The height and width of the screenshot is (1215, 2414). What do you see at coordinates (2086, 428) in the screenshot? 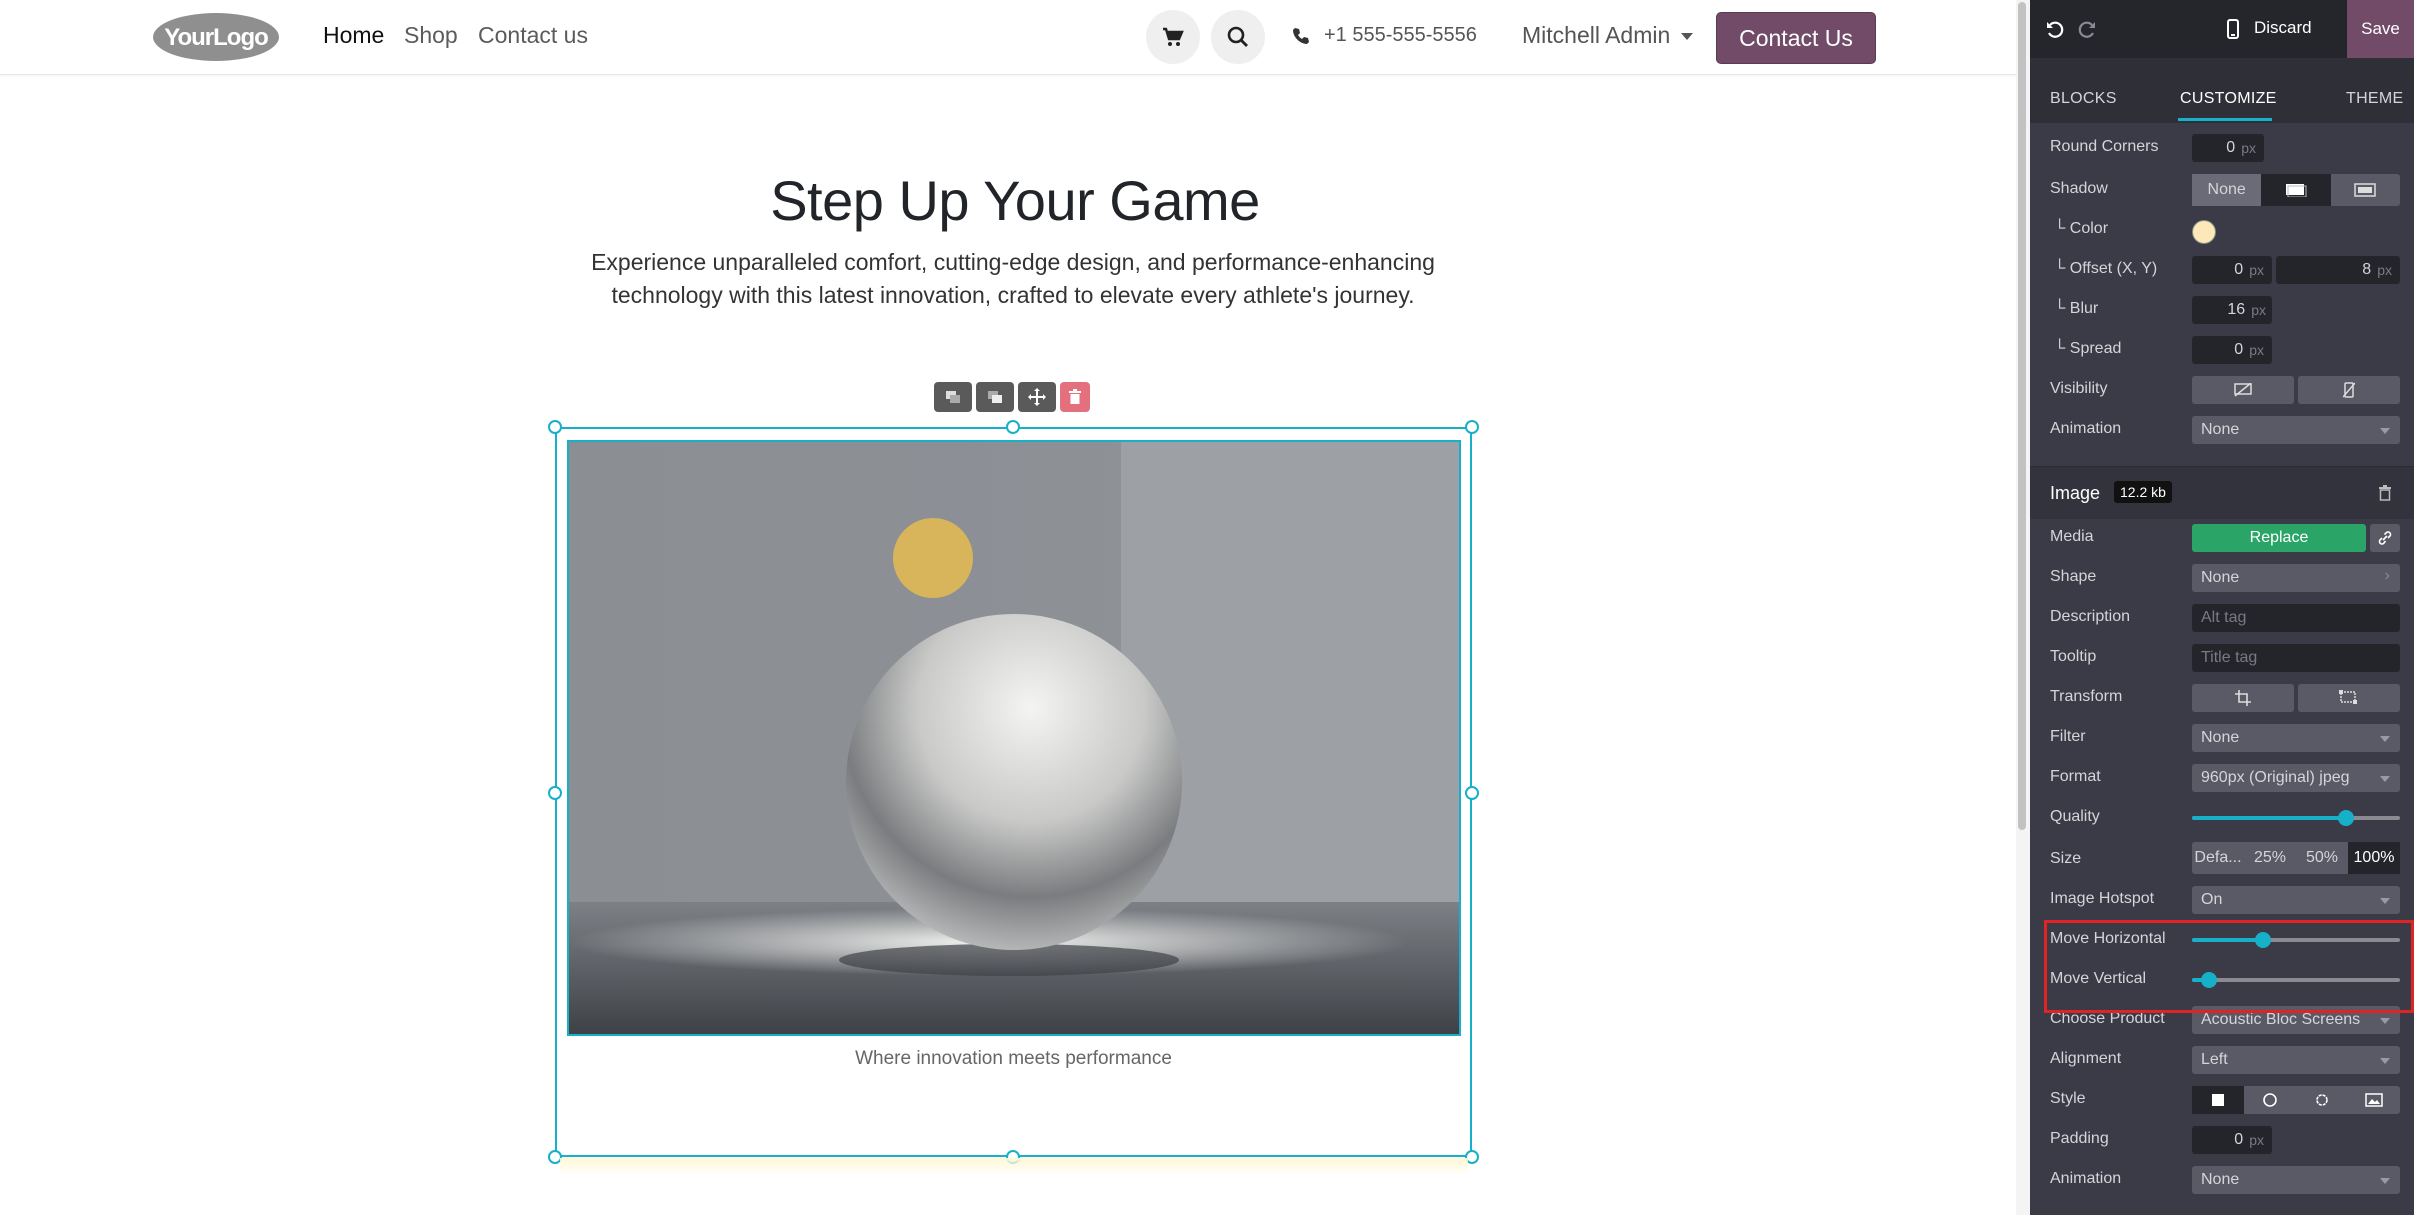
I see `animation-label: Animation` at bounding box center [2086, 428].